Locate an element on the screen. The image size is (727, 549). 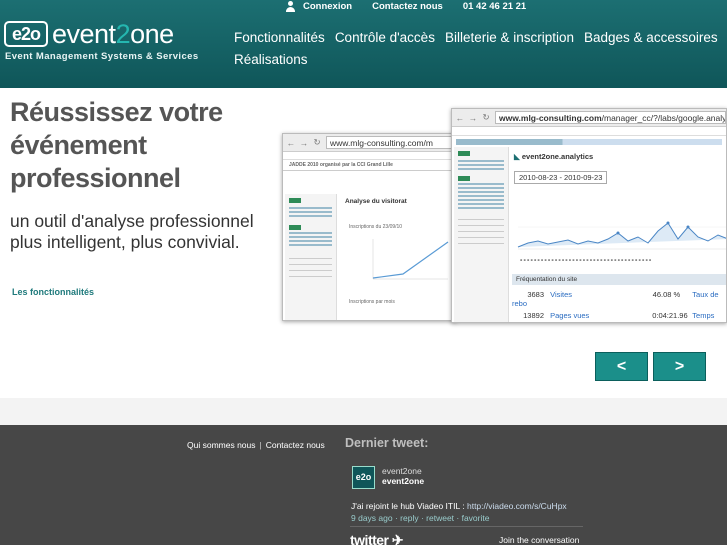
next-slide-button: > is located at coordinates (679, 366).